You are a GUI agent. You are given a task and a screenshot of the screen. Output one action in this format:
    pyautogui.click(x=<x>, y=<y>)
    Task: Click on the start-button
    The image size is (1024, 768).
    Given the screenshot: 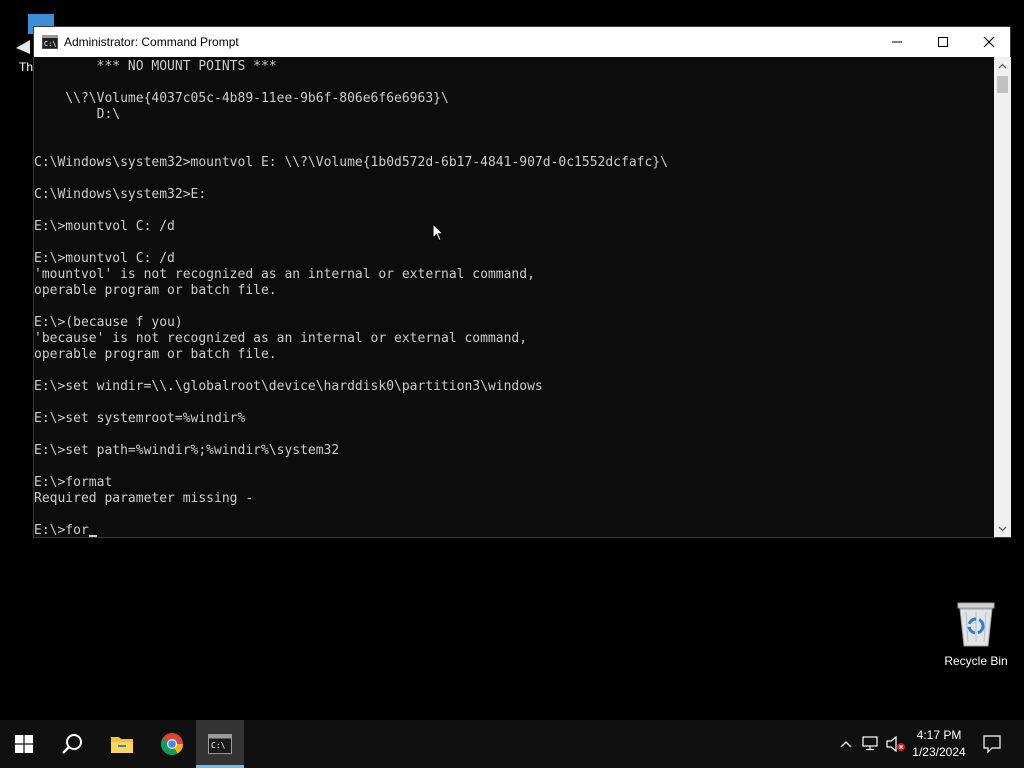 What is the action you would take?
    pyautogui.click(x=24, y=744)
    